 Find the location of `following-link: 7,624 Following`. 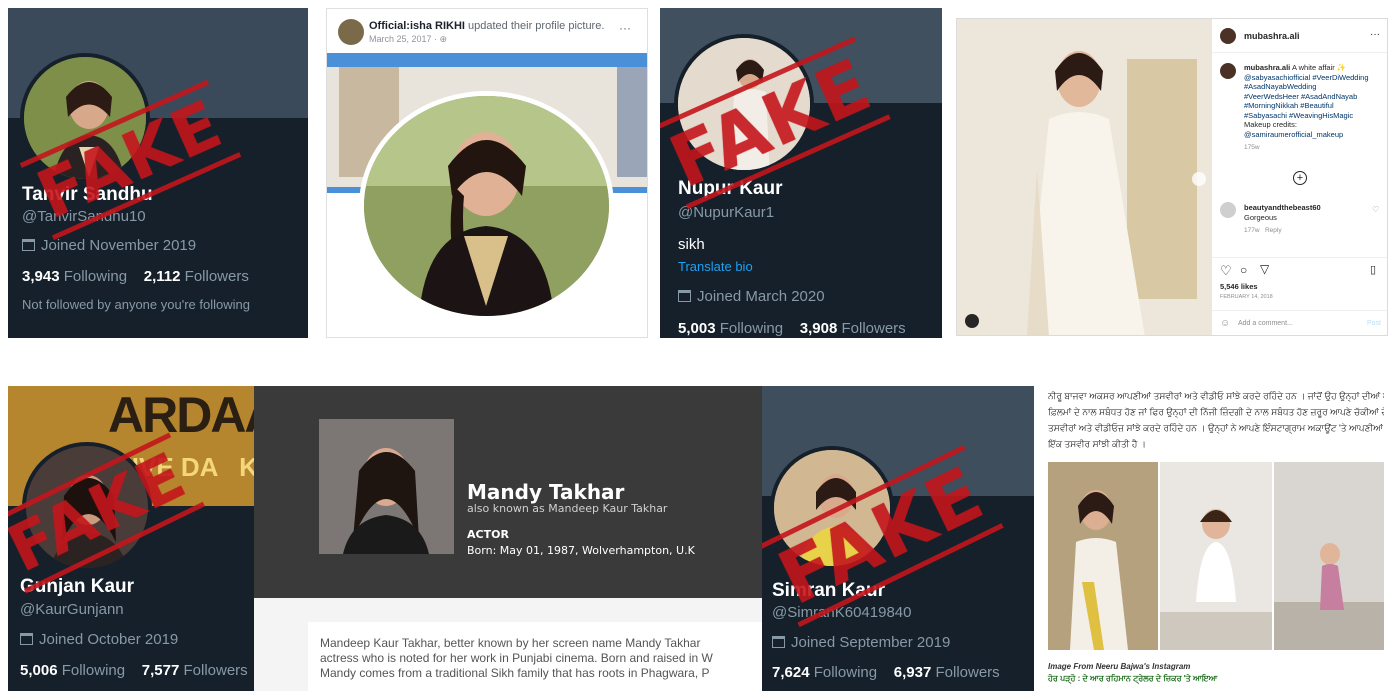

following-link: 7,624 Following is located at coordinates (824, 672).